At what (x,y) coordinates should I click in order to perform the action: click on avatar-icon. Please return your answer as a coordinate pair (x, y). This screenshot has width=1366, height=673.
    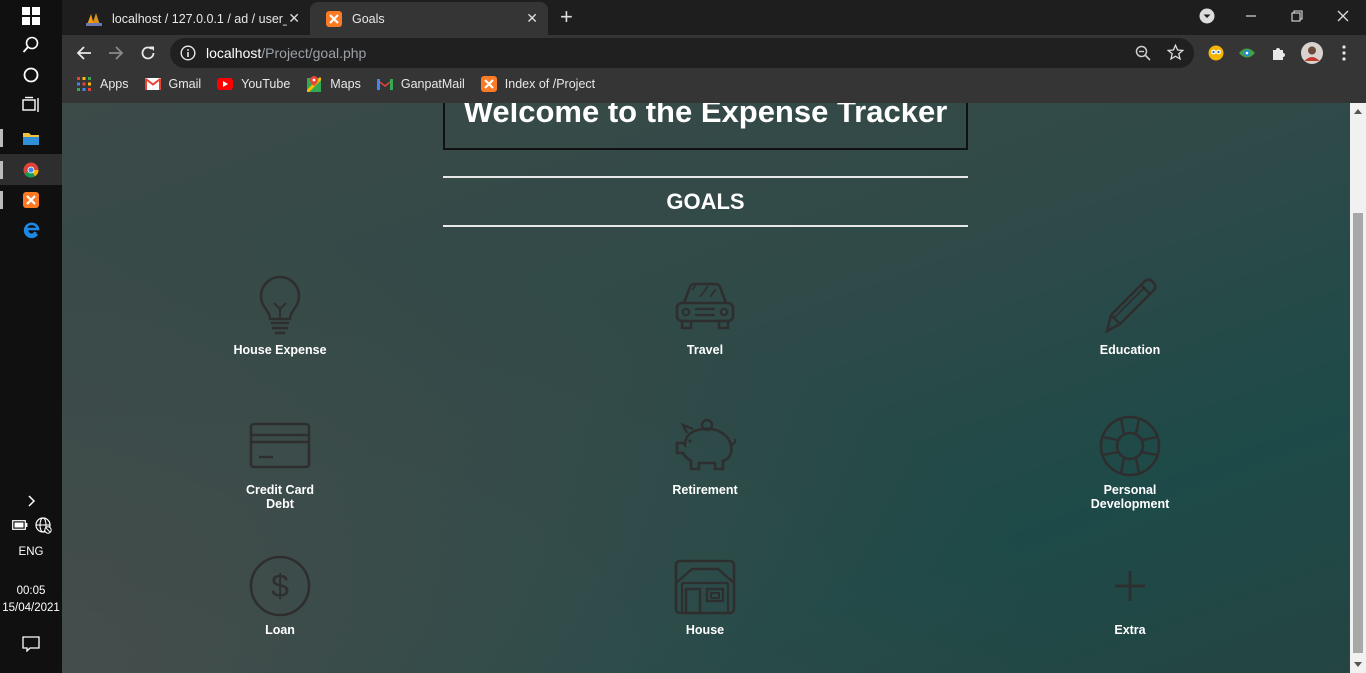
    Looking at the image, I should click on (1312, 53).